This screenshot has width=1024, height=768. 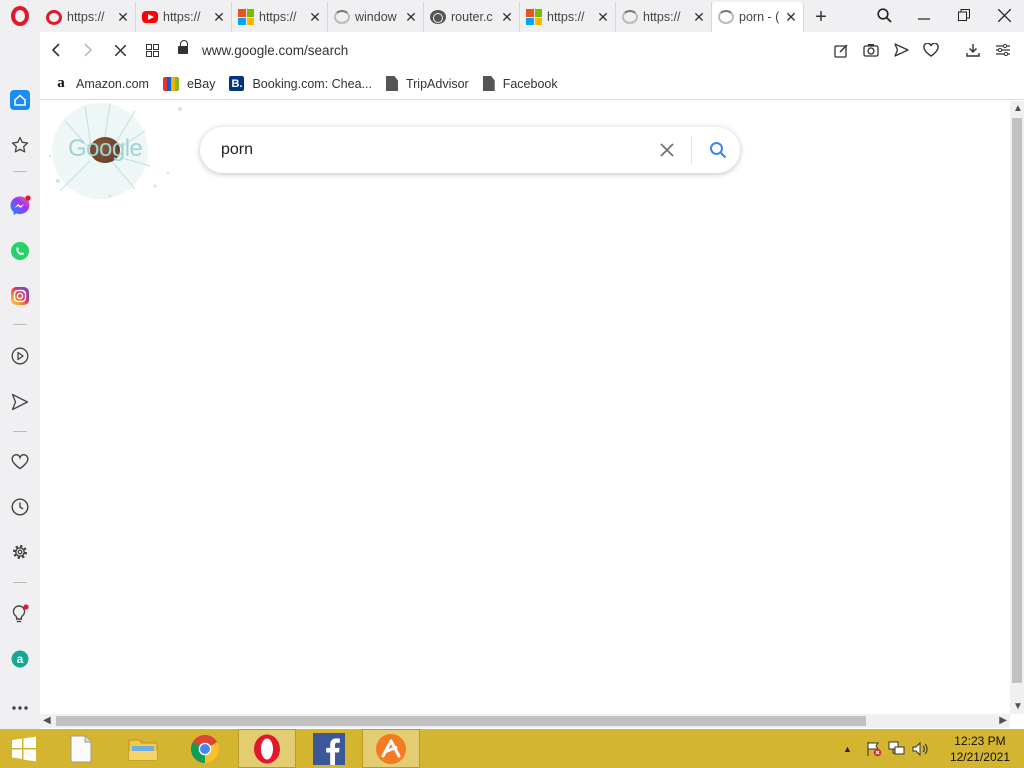 I want to click on taskbar-opera, so click(x=267, y=748).